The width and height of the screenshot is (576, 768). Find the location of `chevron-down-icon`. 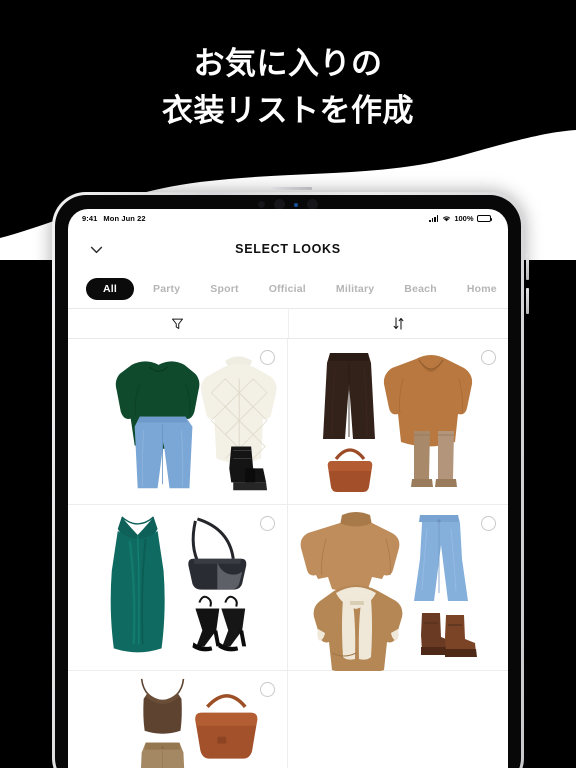

chevron-down-icon is located at coordinates (96, 249).